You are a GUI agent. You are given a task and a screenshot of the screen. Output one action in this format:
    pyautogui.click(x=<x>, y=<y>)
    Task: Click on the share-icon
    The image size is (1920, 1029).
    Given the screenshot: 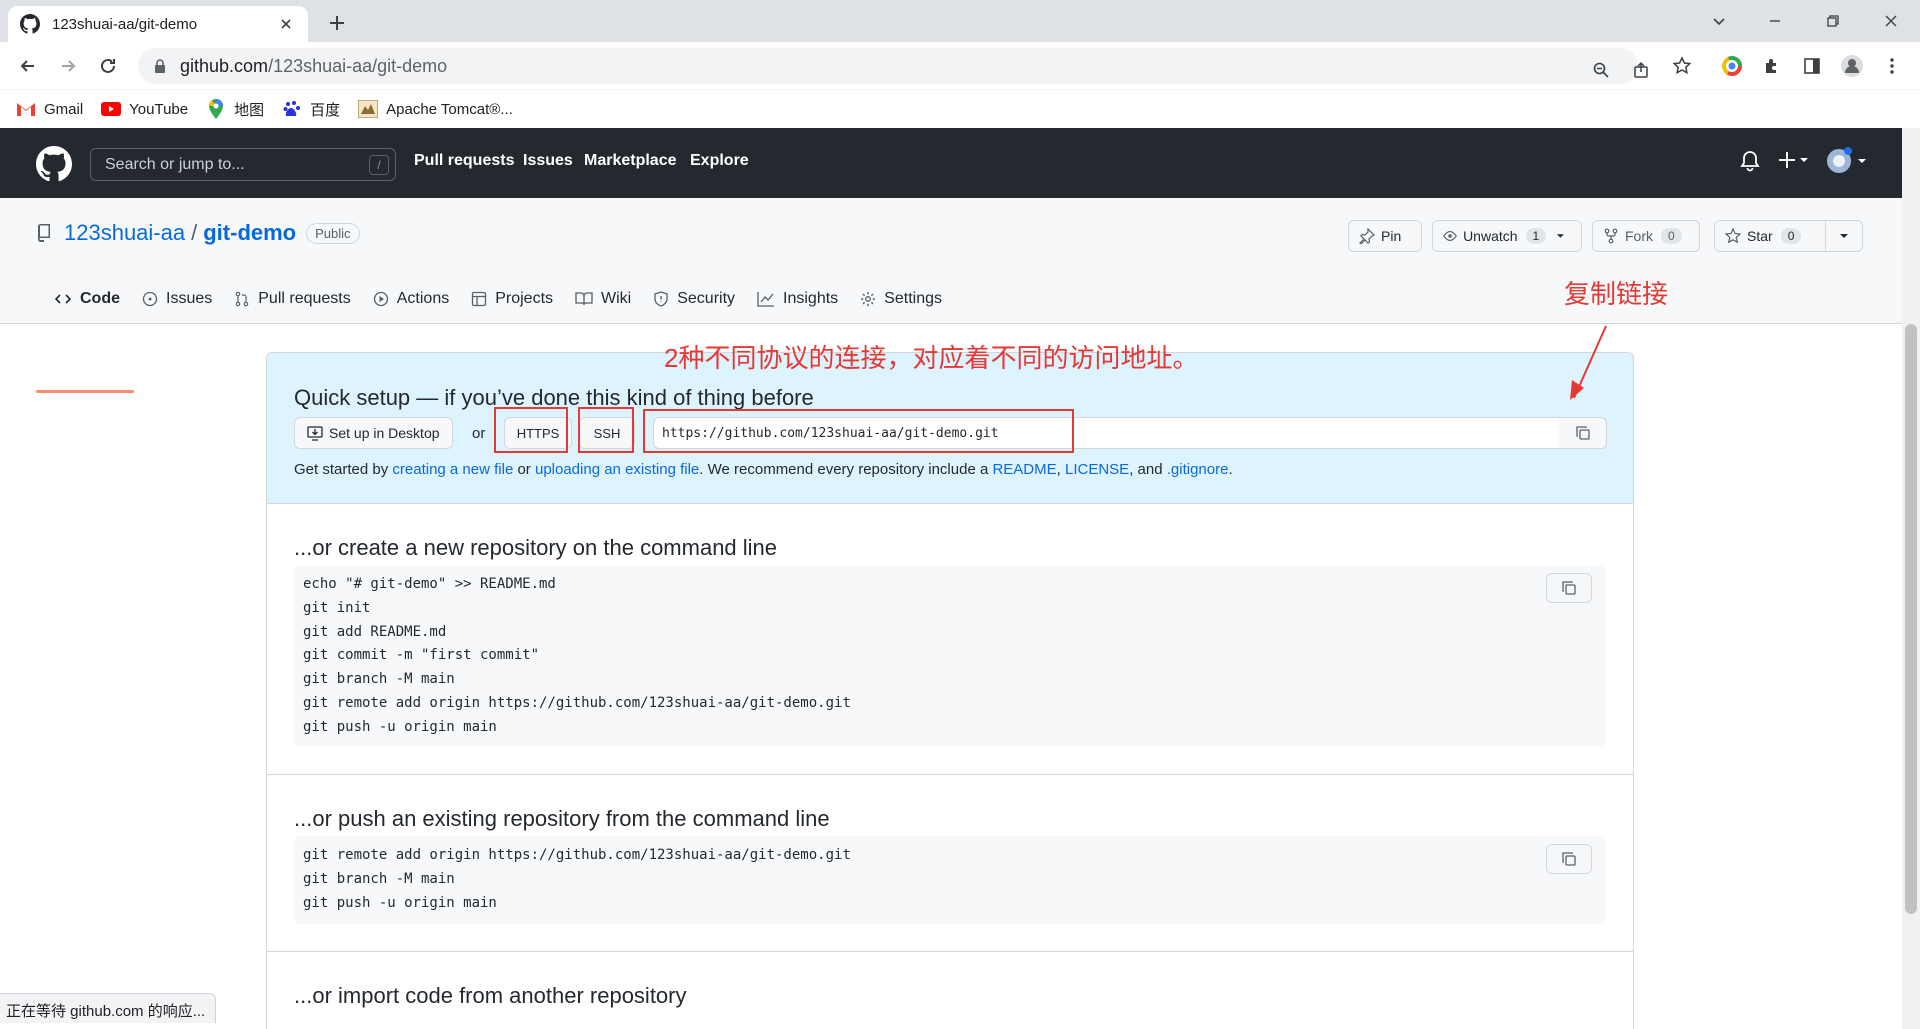 What is the action you would take?
    pyautogui.click(x=1641, y=70)
    